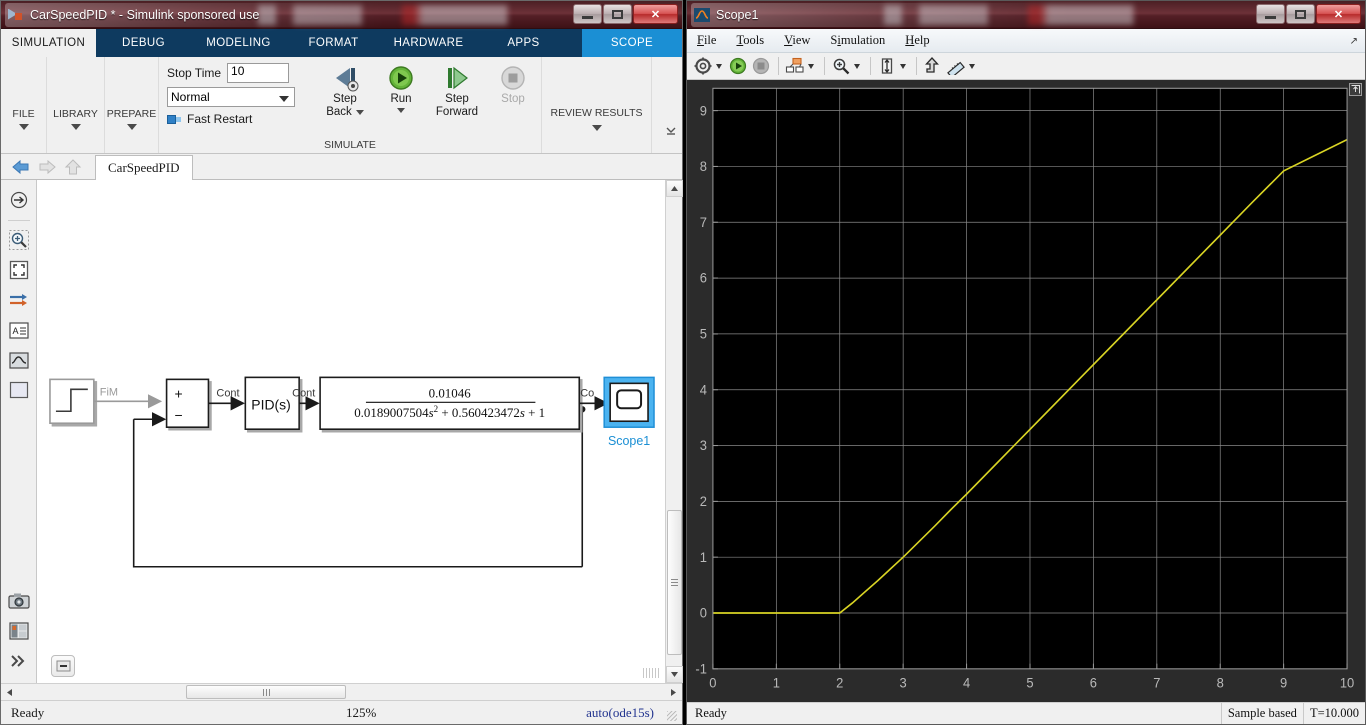 The image size is (1366, 725). What do you see at coordinates (629, 412) in the screenshot?
I see `scope1-block: Scope1` at bounding box center [629, 412].